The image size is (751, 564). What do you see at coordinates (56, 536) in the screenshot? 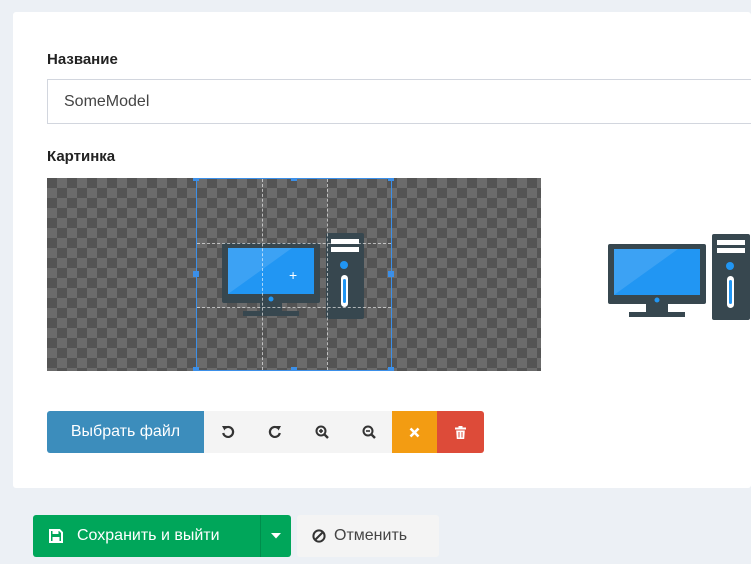
I see `floppy-disk-icon` at bounding box center [56, 536].